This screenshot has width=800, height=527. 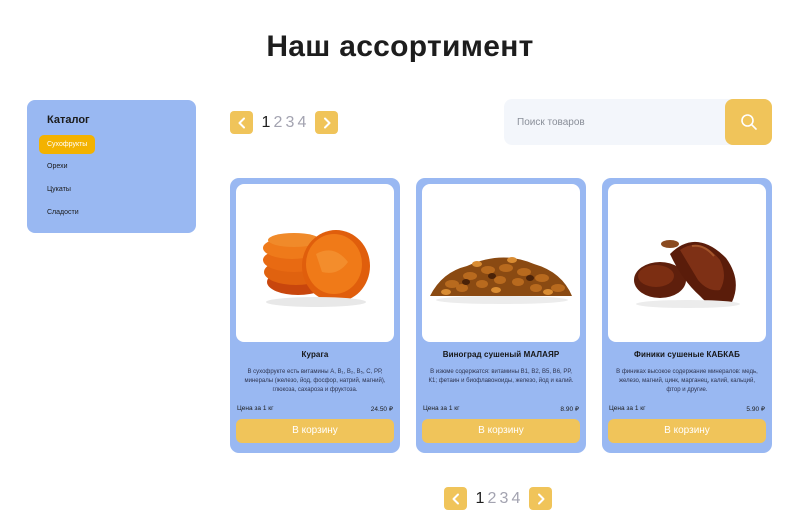 I want to click on search-icon, so click(x=748, y=122).